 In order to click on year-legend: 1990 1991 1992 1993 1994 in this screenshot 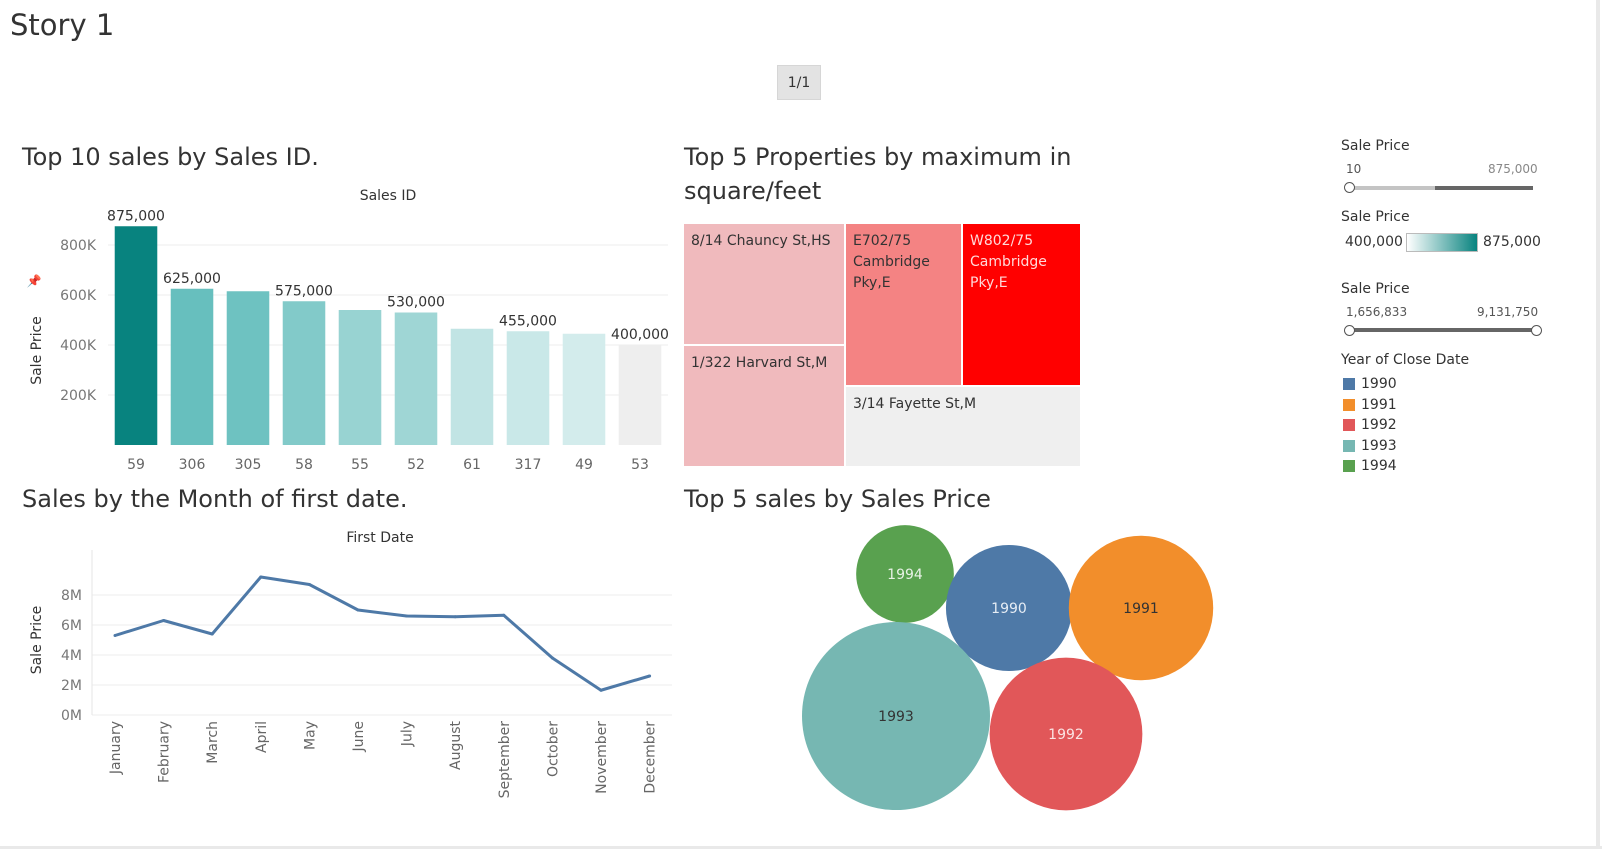, I will do `click(1370, 425)`.